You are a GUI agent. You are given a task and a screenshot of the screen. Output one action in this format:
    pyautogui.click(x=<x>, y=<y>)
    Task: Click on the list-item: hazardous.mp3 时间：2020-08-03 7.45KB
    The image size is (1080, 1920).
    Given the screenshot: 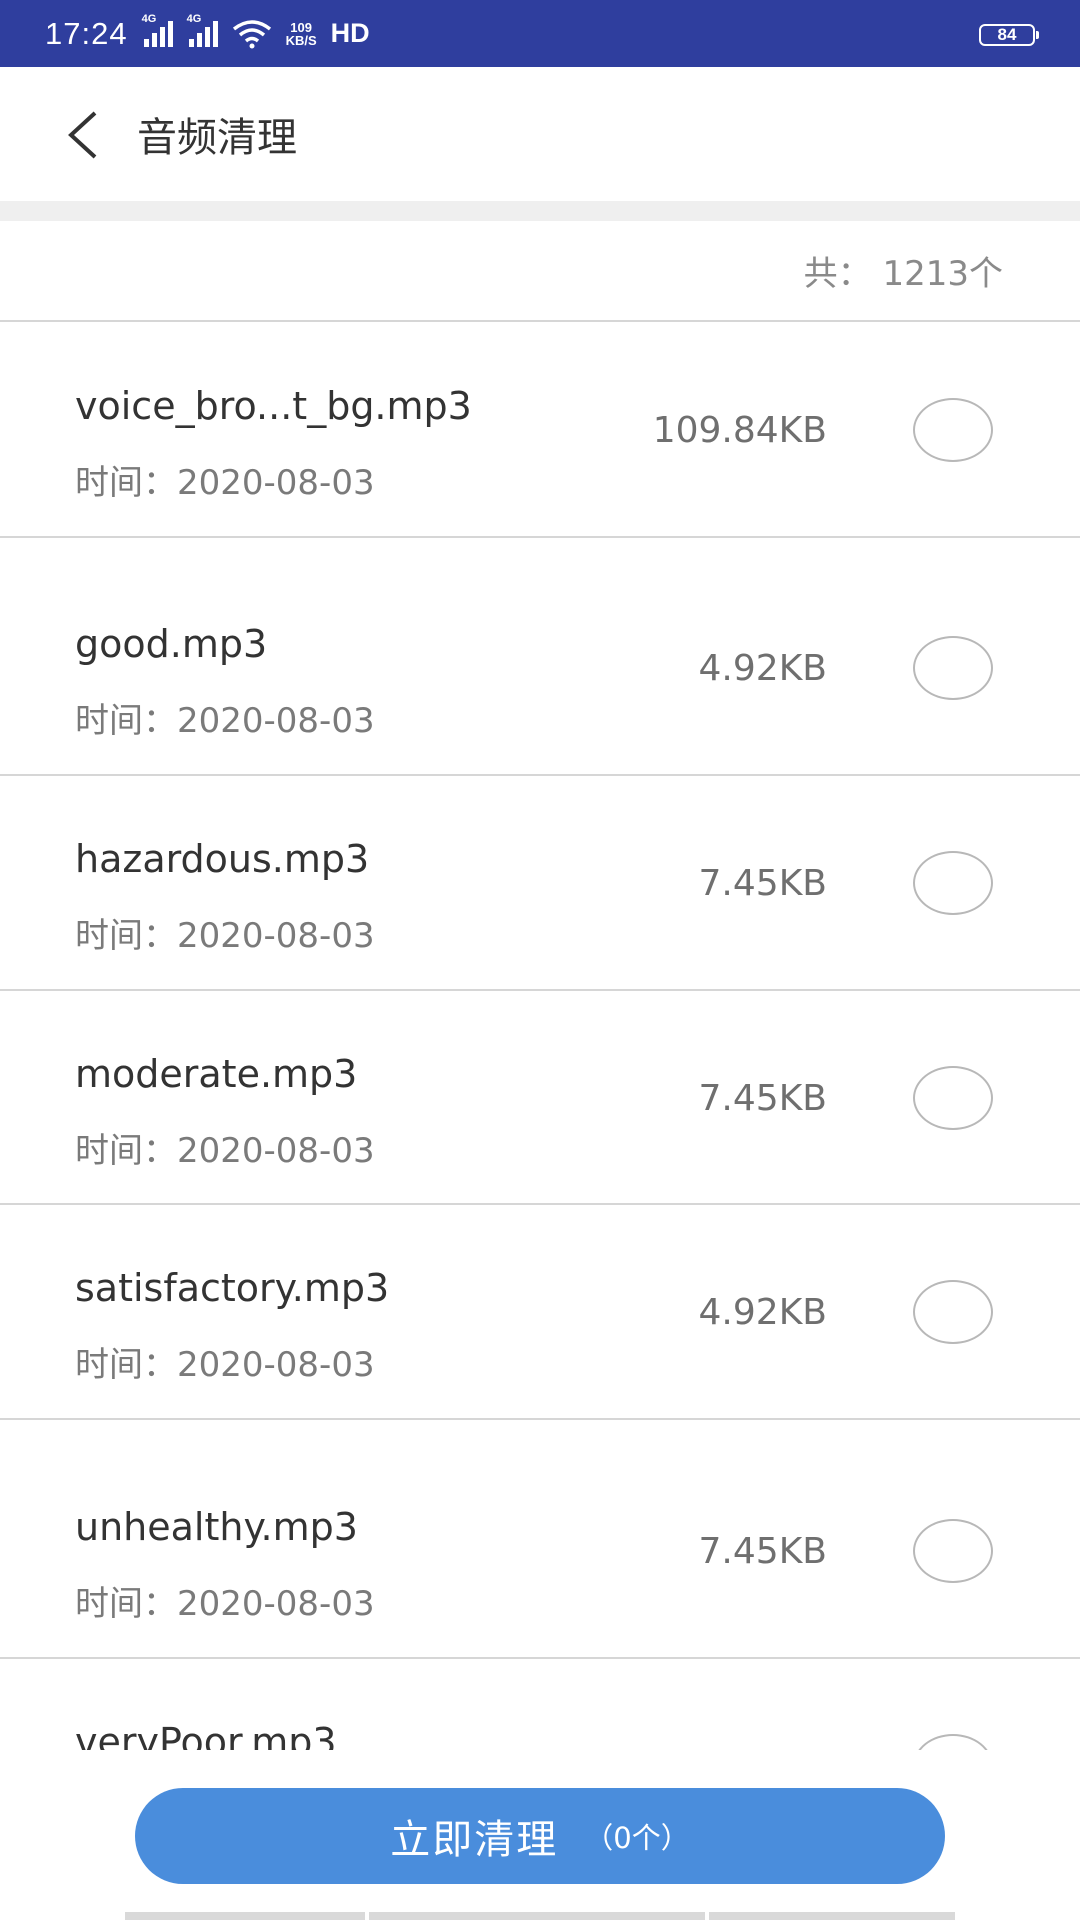 What is the action you would take?
    pyautogui.click(x=540, y=883)
    